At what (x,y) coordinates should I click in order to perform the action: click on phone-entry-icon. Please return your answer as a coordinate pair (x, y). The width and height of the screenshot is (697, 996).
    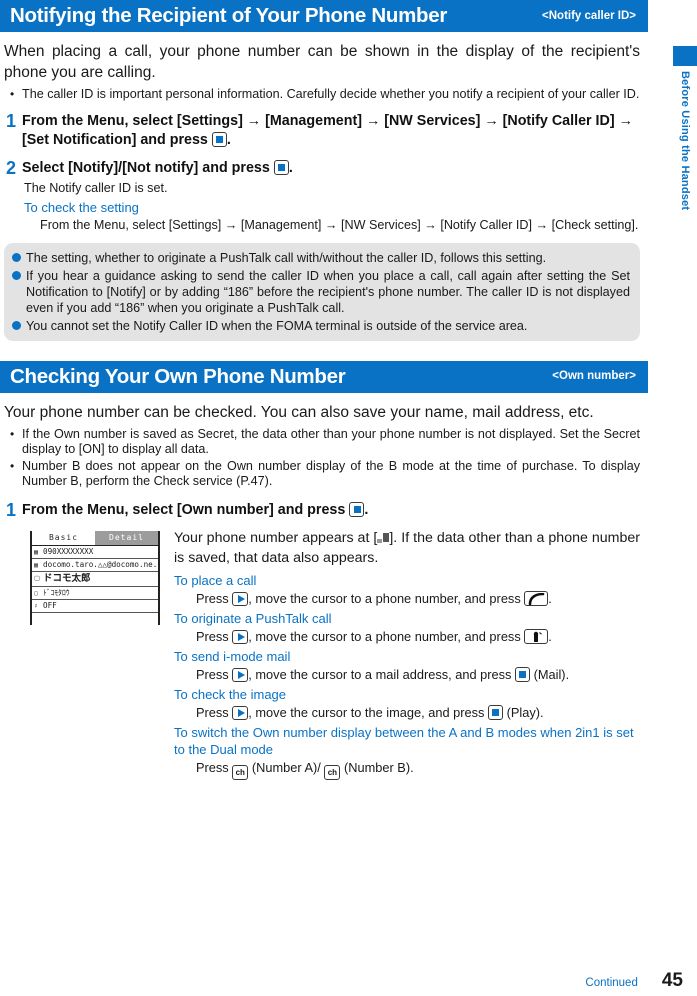
    Looking at the image, I should click on (383, 538).